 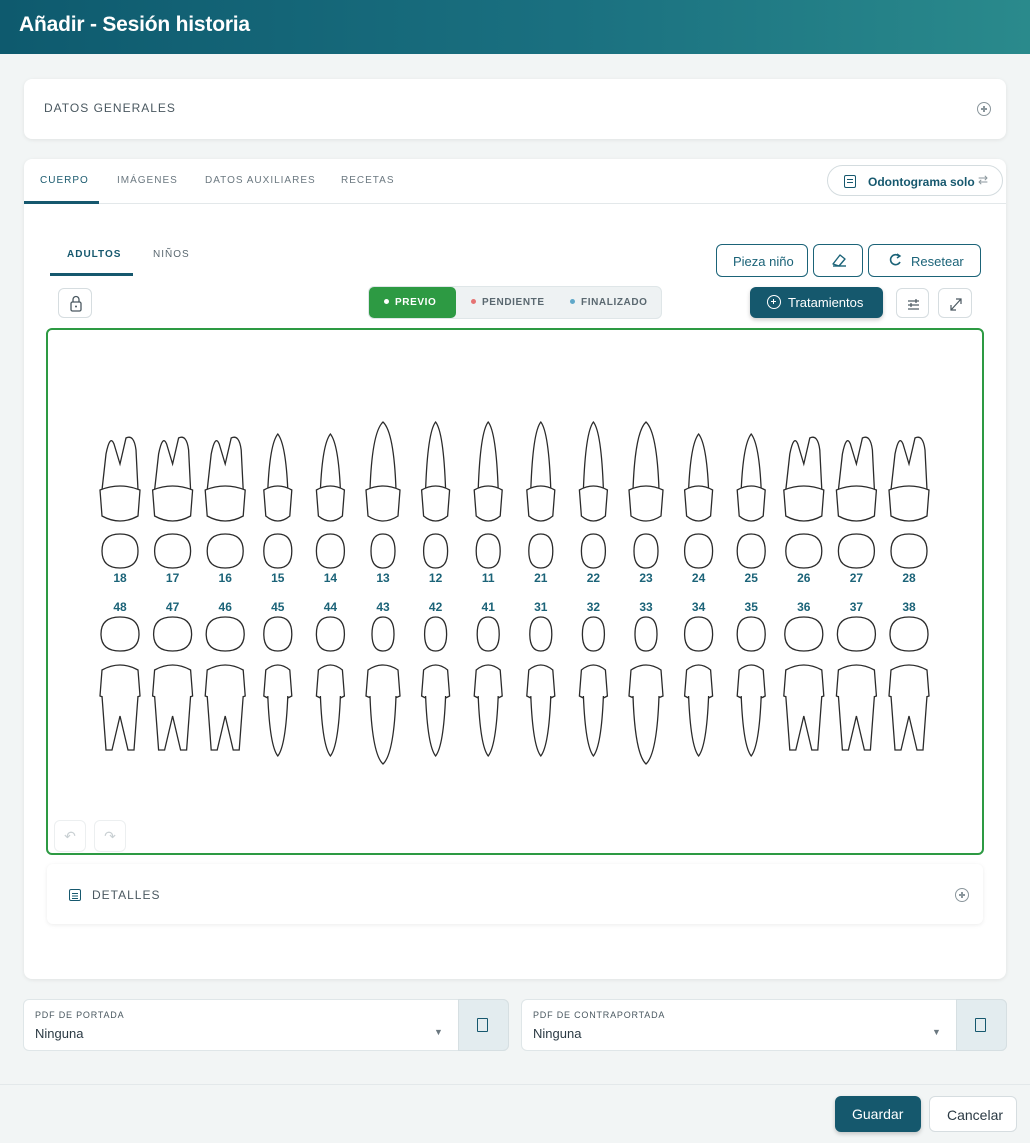 I want to click on page-title: Añadir - Sesión historia, so click(x=134, y=24).